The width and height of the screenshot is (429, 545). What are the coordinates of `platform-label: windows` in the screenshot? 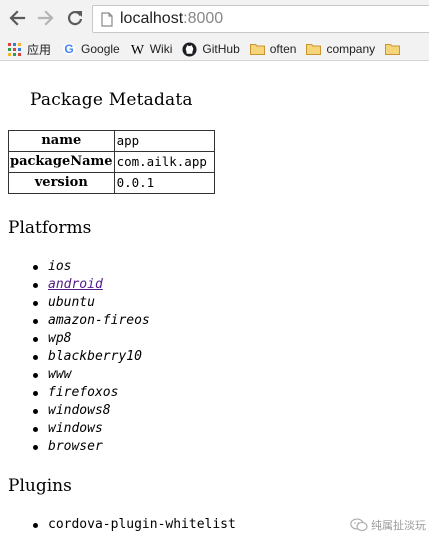 It's located at (75, 428).